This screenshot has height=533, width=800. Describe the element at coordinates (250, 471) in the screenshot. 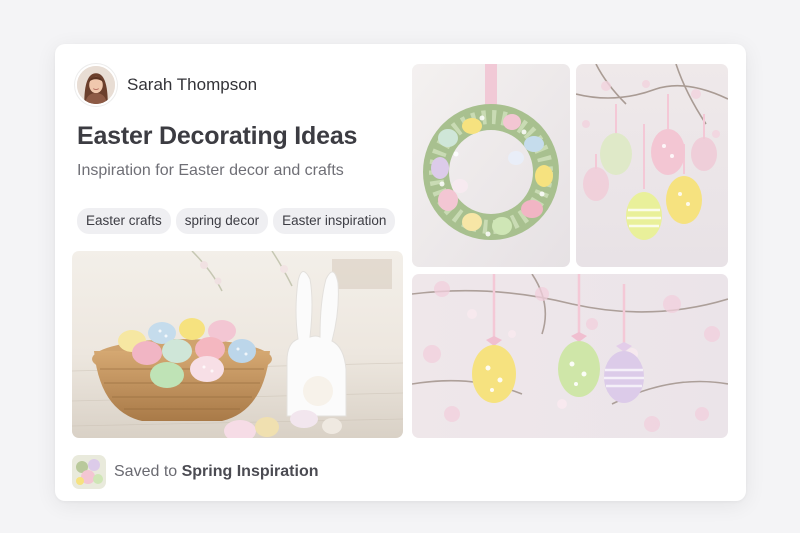

I see `board-name-link: Spring Inspiration` at that location.